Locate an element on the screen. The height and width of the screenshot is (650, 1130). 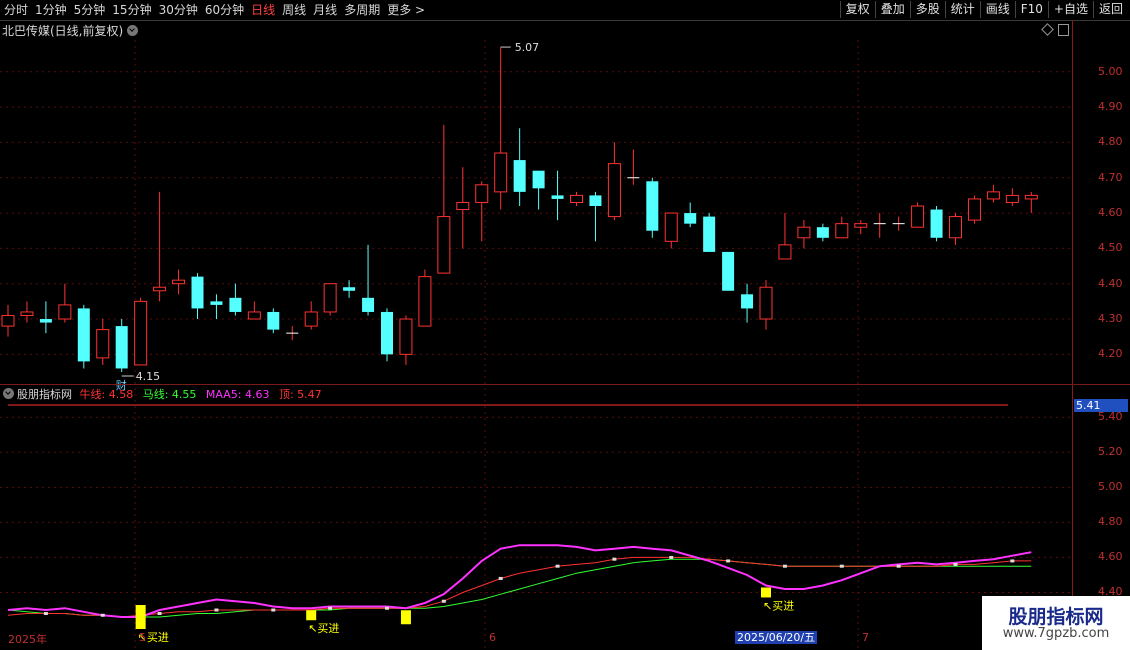
price-tick: 4.30 is located at coordinates (1110, 319).